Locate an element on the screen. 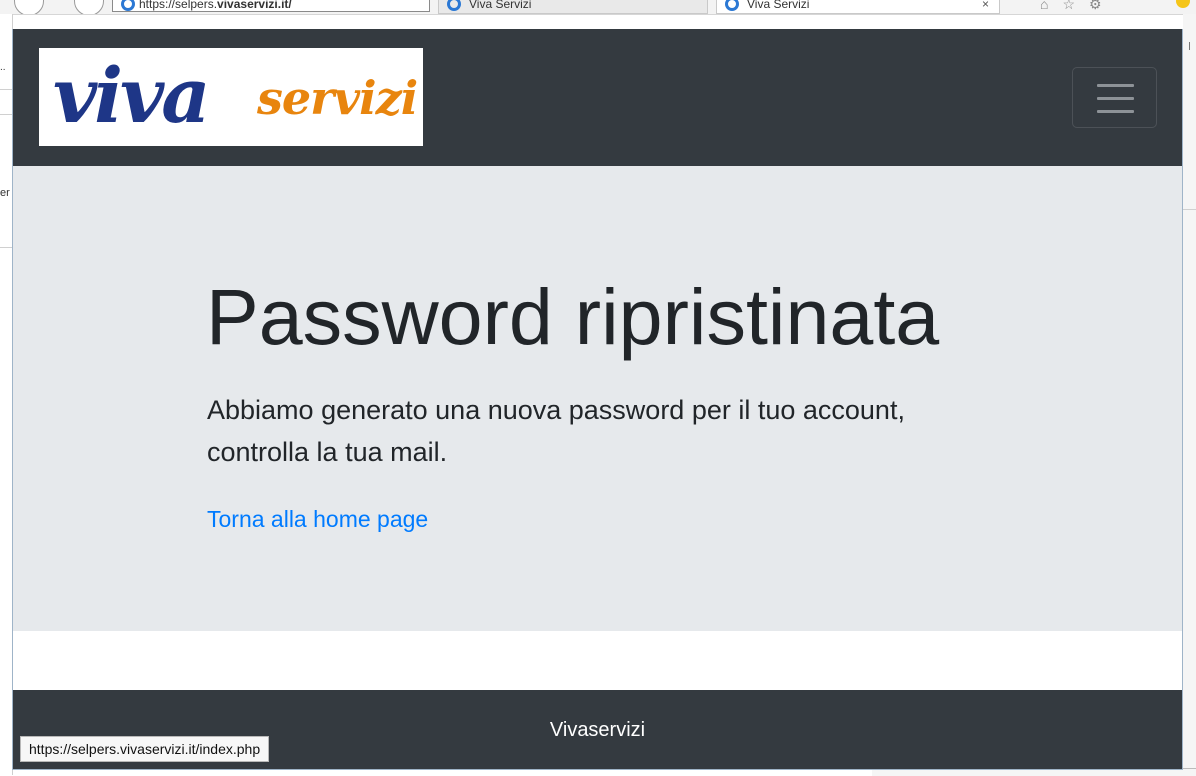 This screenshot has height=776, width=1196. background-window-dots: .. is located at coordinates (3, 67).